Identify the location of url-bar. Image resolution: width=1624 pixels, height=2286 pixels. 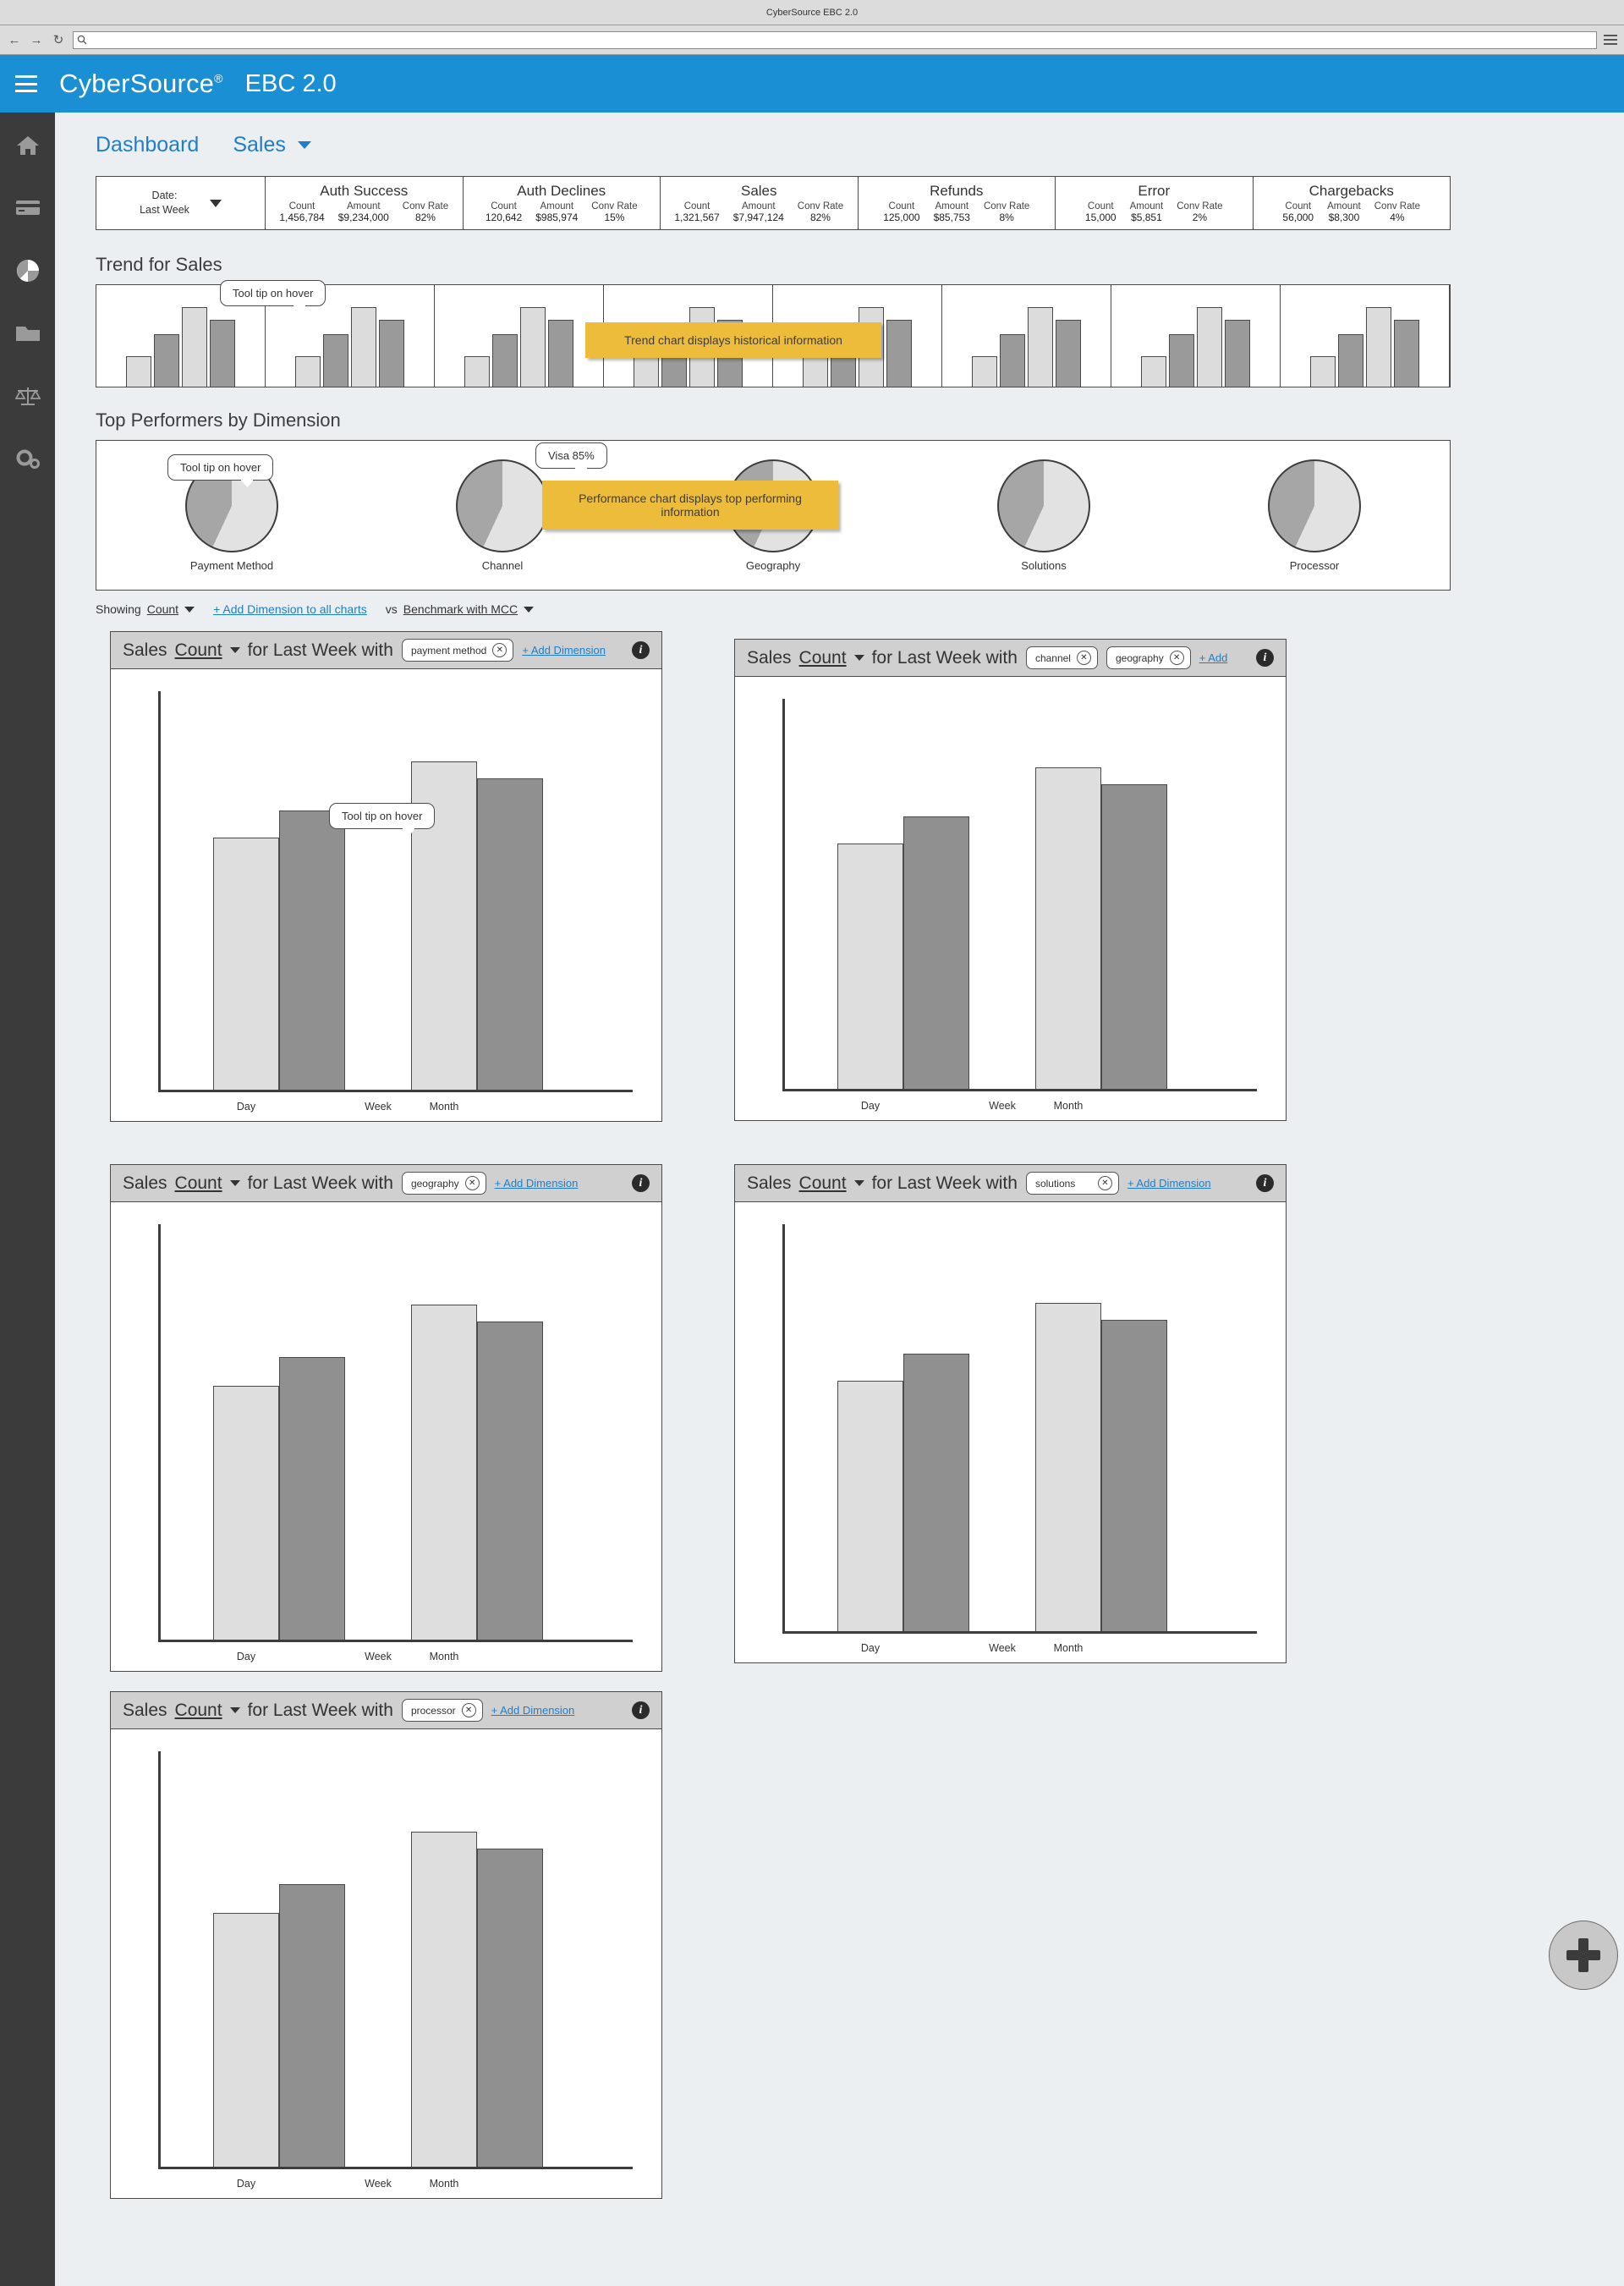
(835, 39).